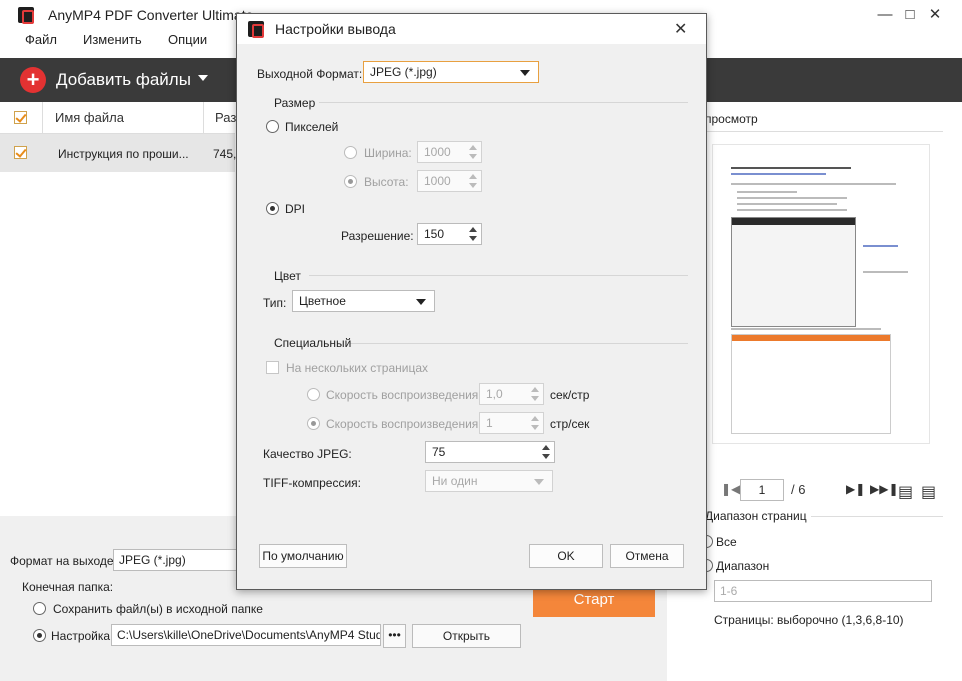 The height and width of the screenshot is (681, 962). I want to click on height-input: 1000, so click(449, 181).